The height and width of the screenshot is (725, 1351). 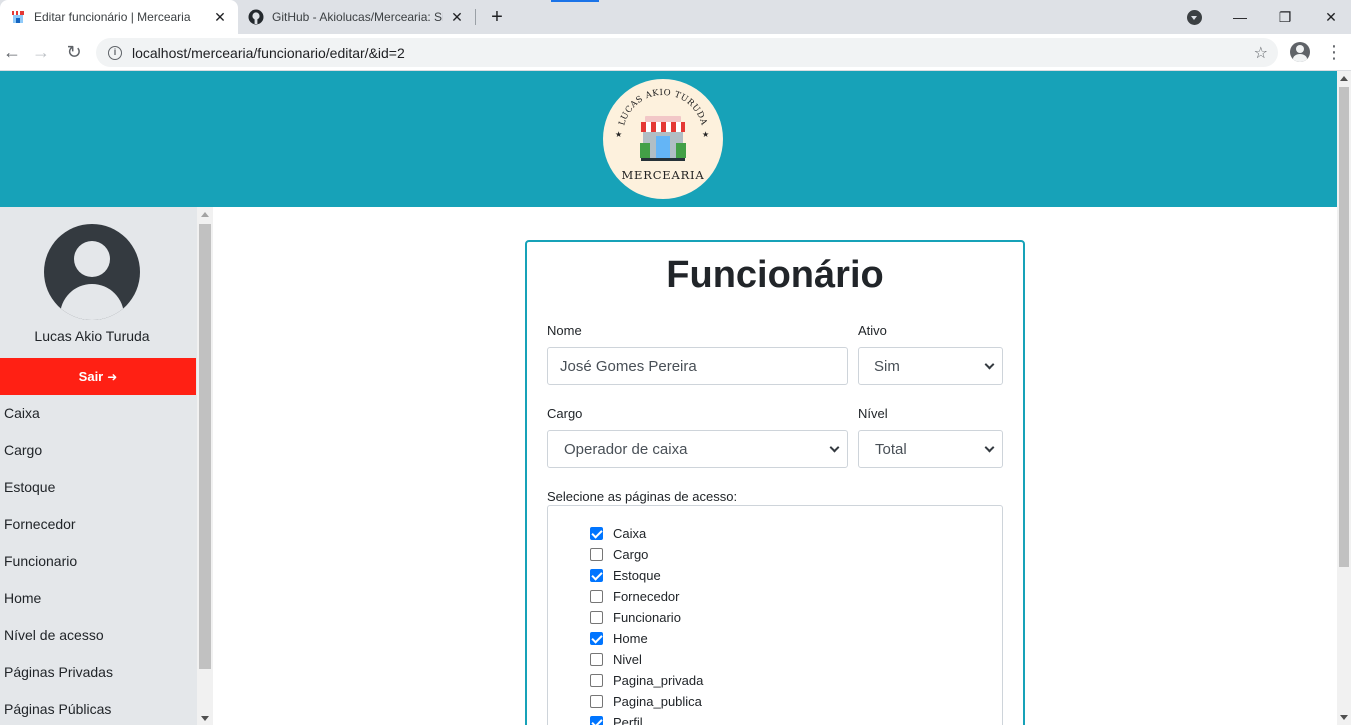 I want to click on logout-button: Sair ➜, so click(x=98, y=376).